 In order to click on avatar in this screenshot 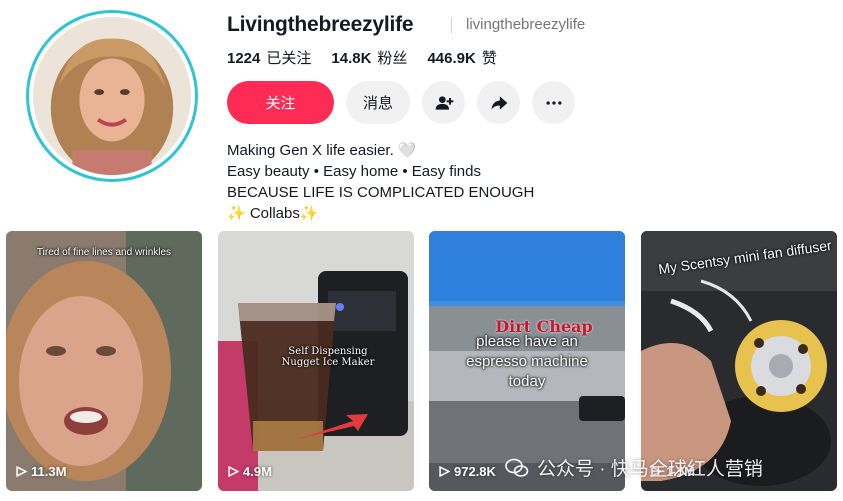, I will do `click(112, 96)`.